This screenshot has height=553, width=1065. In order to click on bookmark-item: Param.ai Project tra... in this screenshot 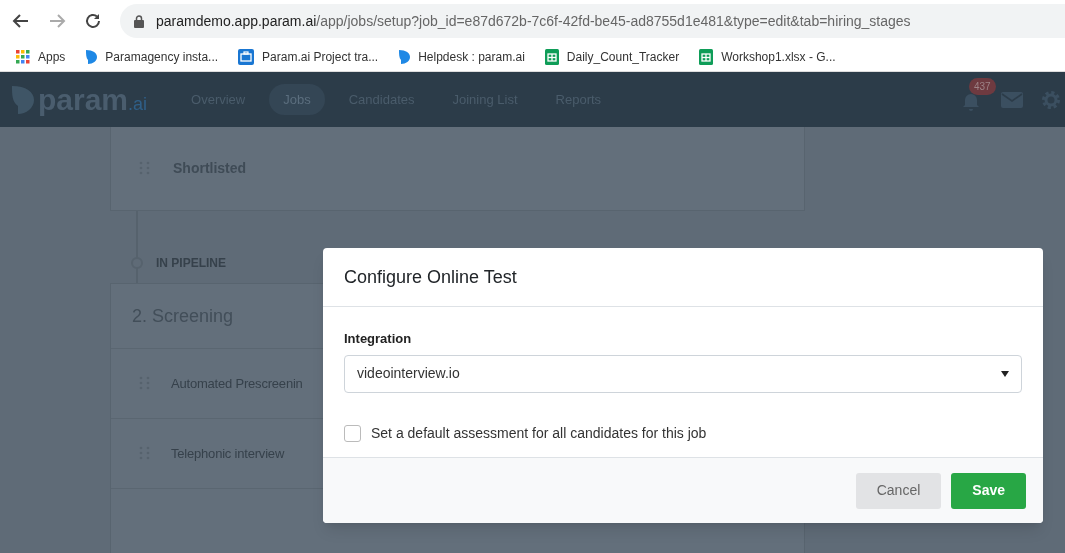, I will do `click(308, 56)`.